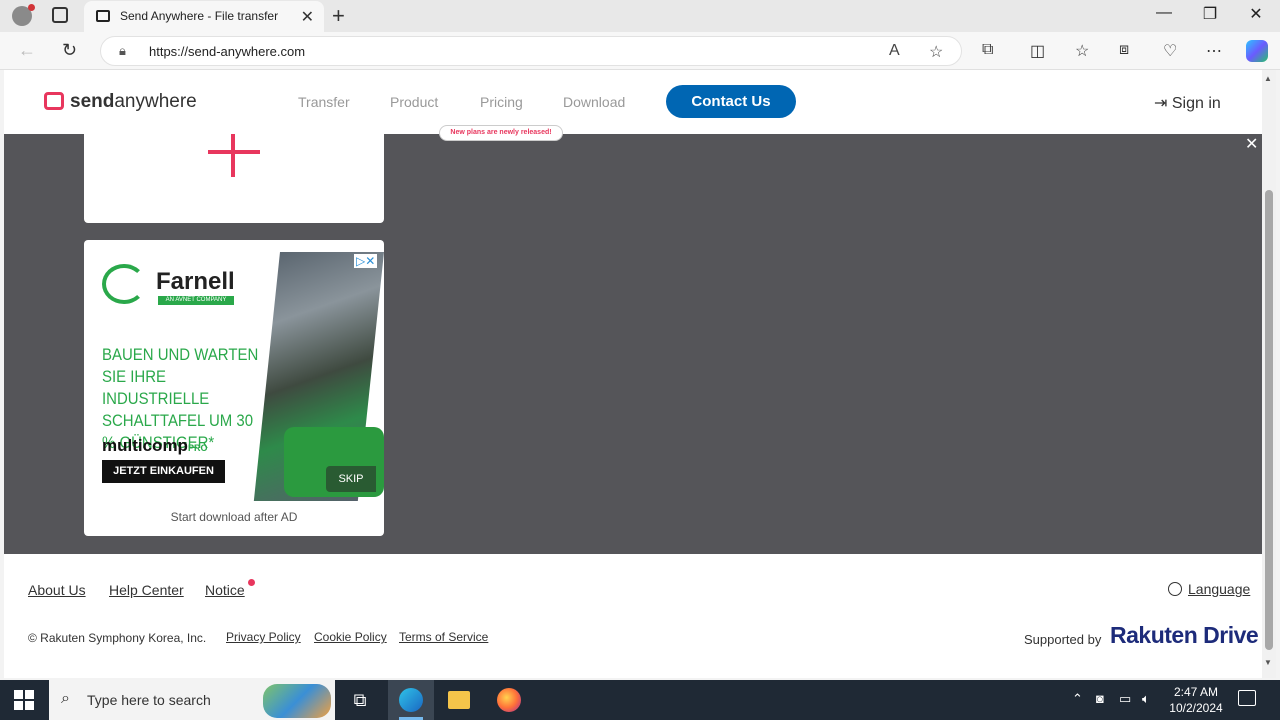 This screenshot has width=1280, height=720. I want to click on browser-essentials-icon: ♡, so click(1170, 51).